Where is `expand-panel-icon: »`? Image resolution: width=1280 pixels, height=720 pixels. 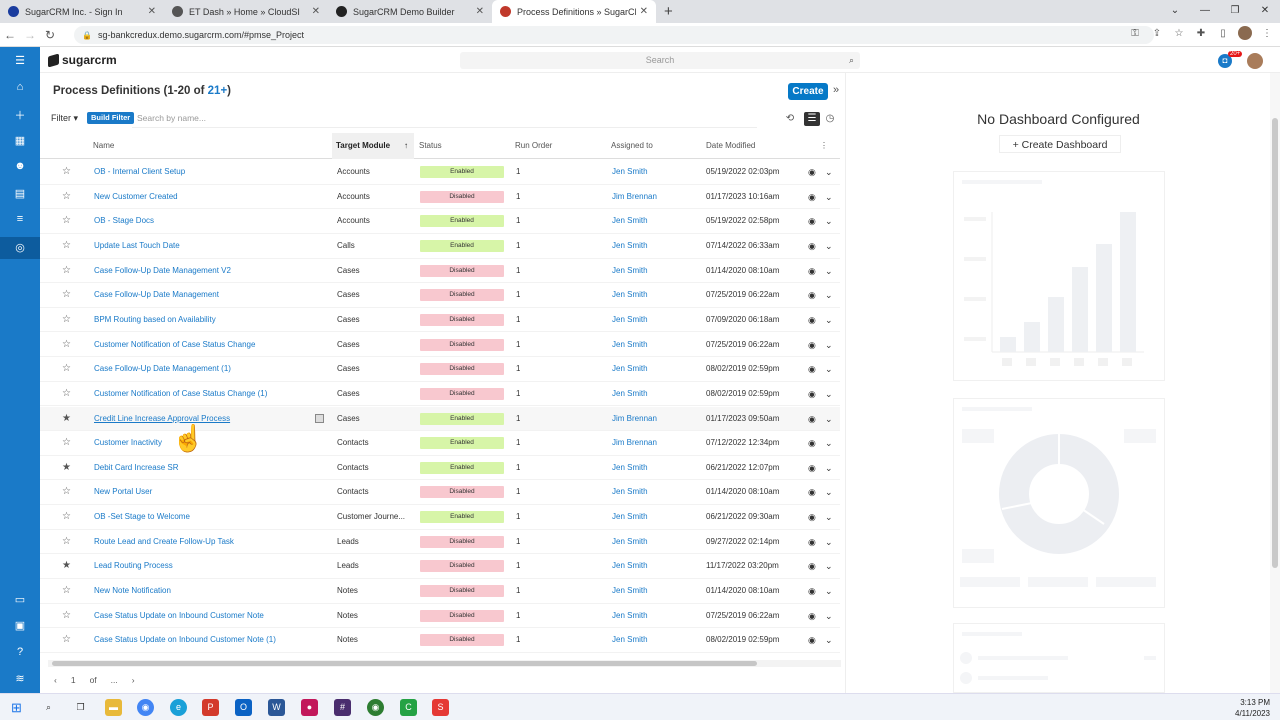 expand-panel-icon: » is located at coordinates (836, 90).